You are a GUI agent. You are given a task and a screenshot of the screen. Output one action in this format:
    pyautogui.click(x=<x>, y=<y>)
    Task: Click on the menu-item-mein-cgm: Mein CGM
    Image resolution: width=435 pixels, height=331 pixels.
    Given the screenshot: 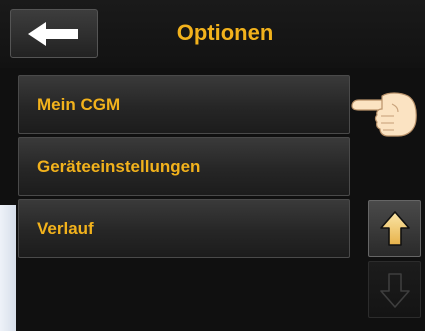 What is the action you would take?
    pyautogui.click(x=184, y=104)
    